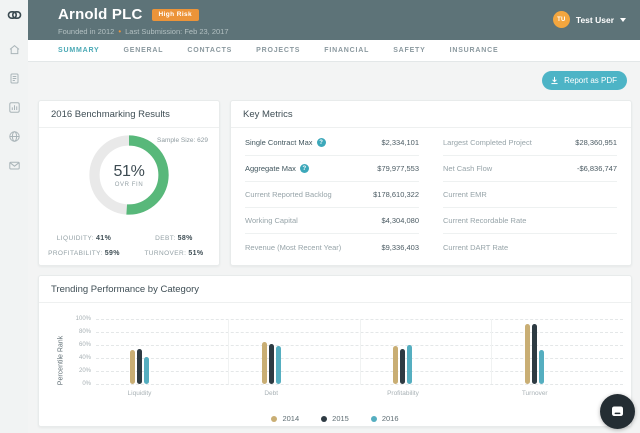  I want to click on gridline, so click(359, 384).